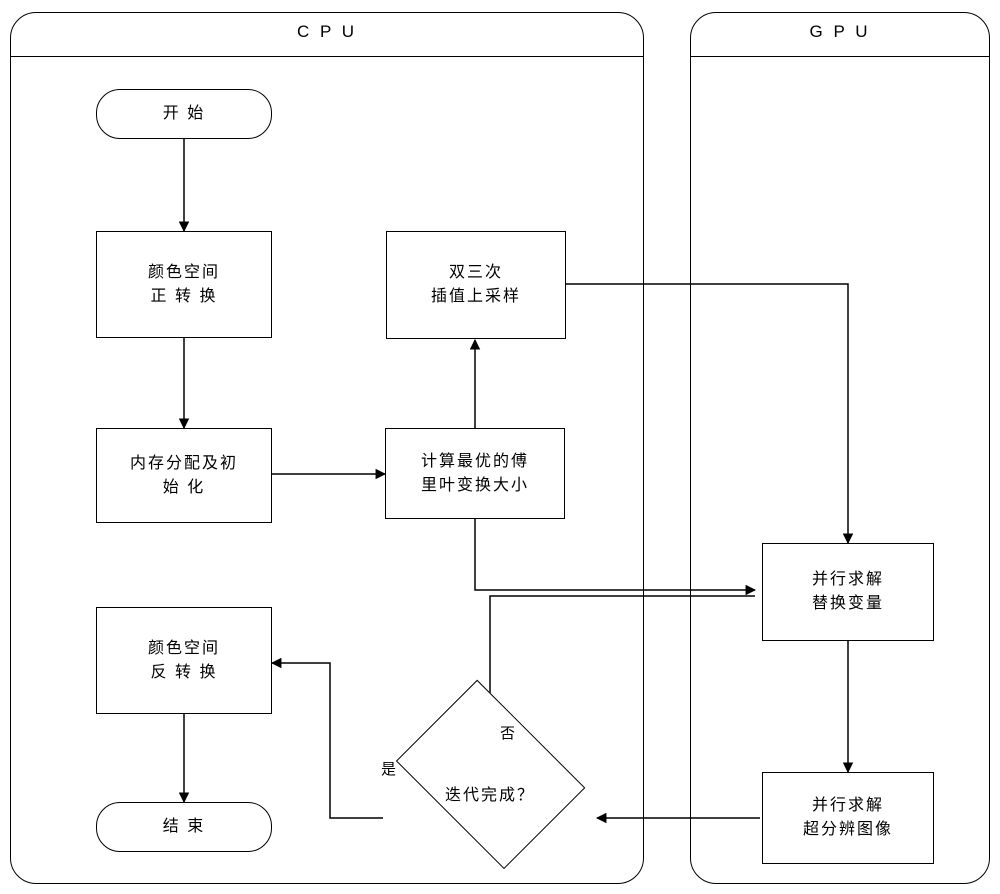 Image resolution: width=1000 pixels, height=894 pixels. I want to click on node-bicubic-upsampling-line-1: 双三次, so click(475, 272).